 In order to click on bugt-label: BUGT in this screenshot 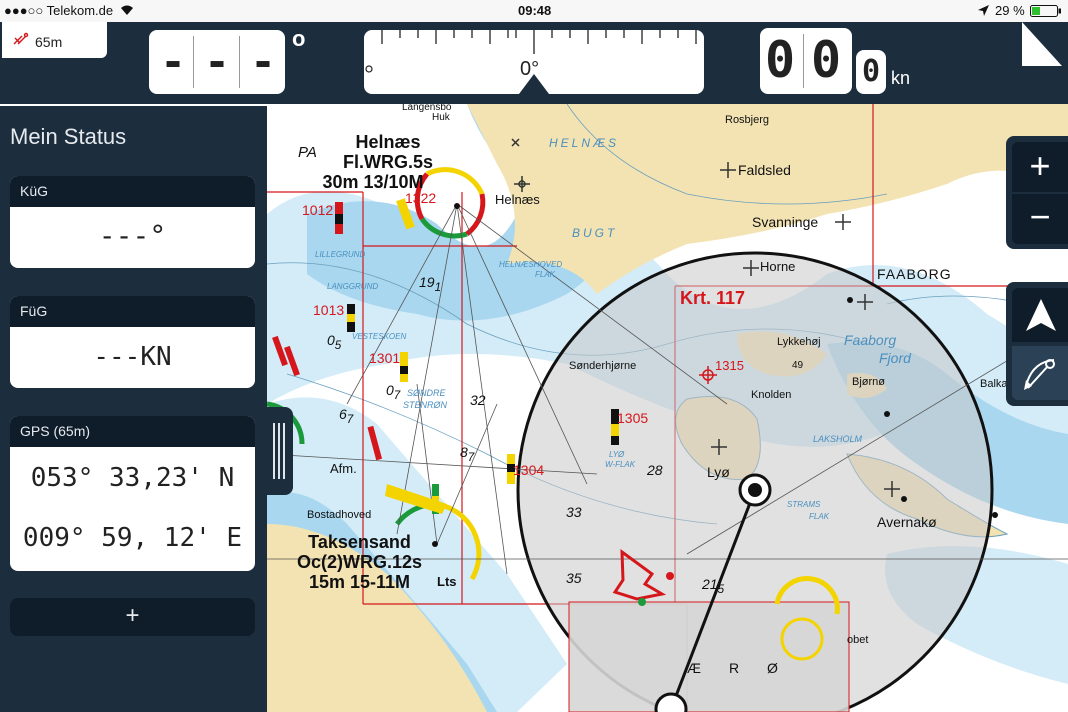, I will do `click(595, 233)`.